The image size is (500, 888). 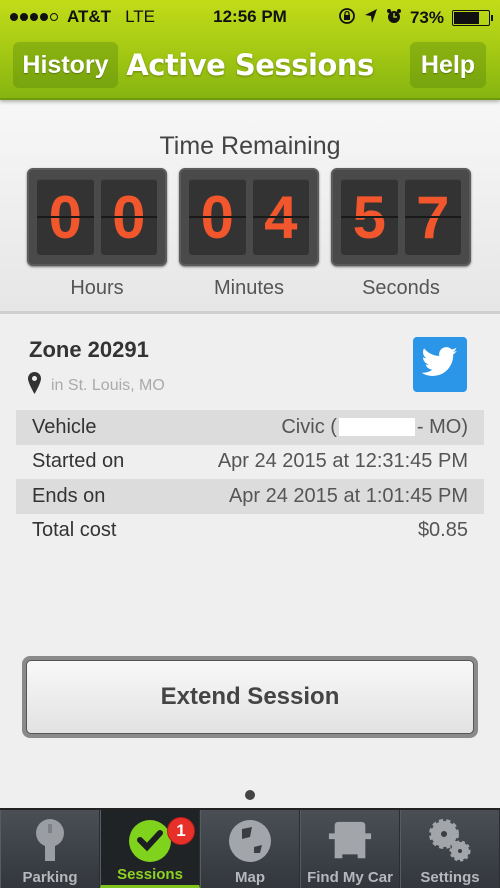 I want to click on tab-label: Map, so click(x=250, y=877).